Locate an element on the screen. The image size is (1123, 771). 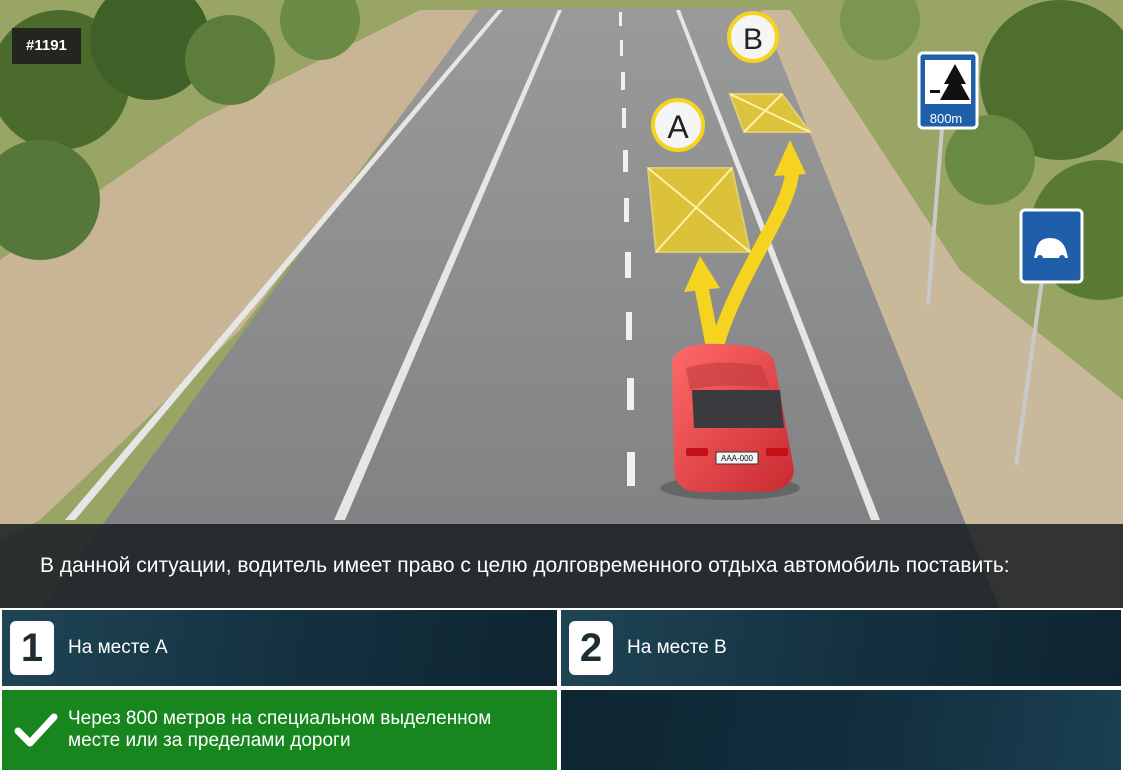
answer-number-badge: 1 is located at coordinates (32, 648).